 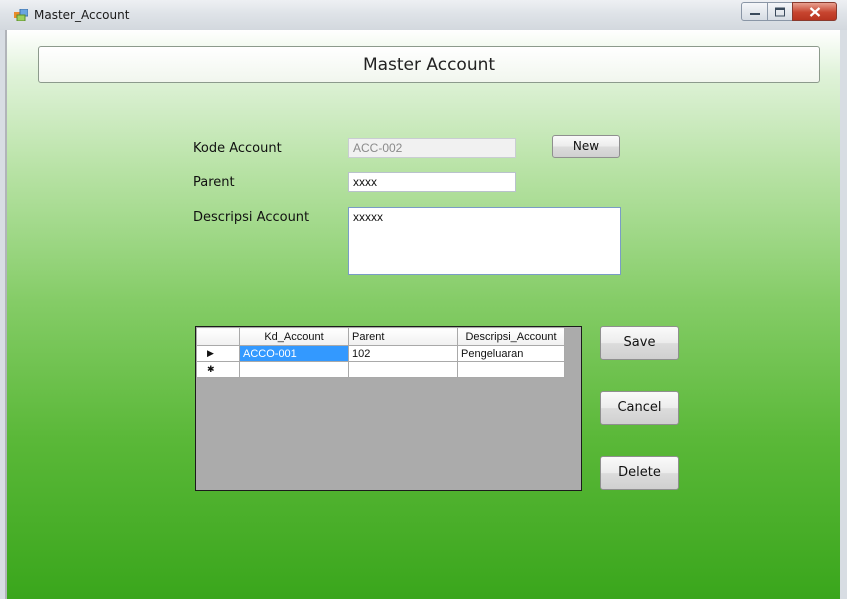 I want to click on minimize-button, so click(x=754, y=11).